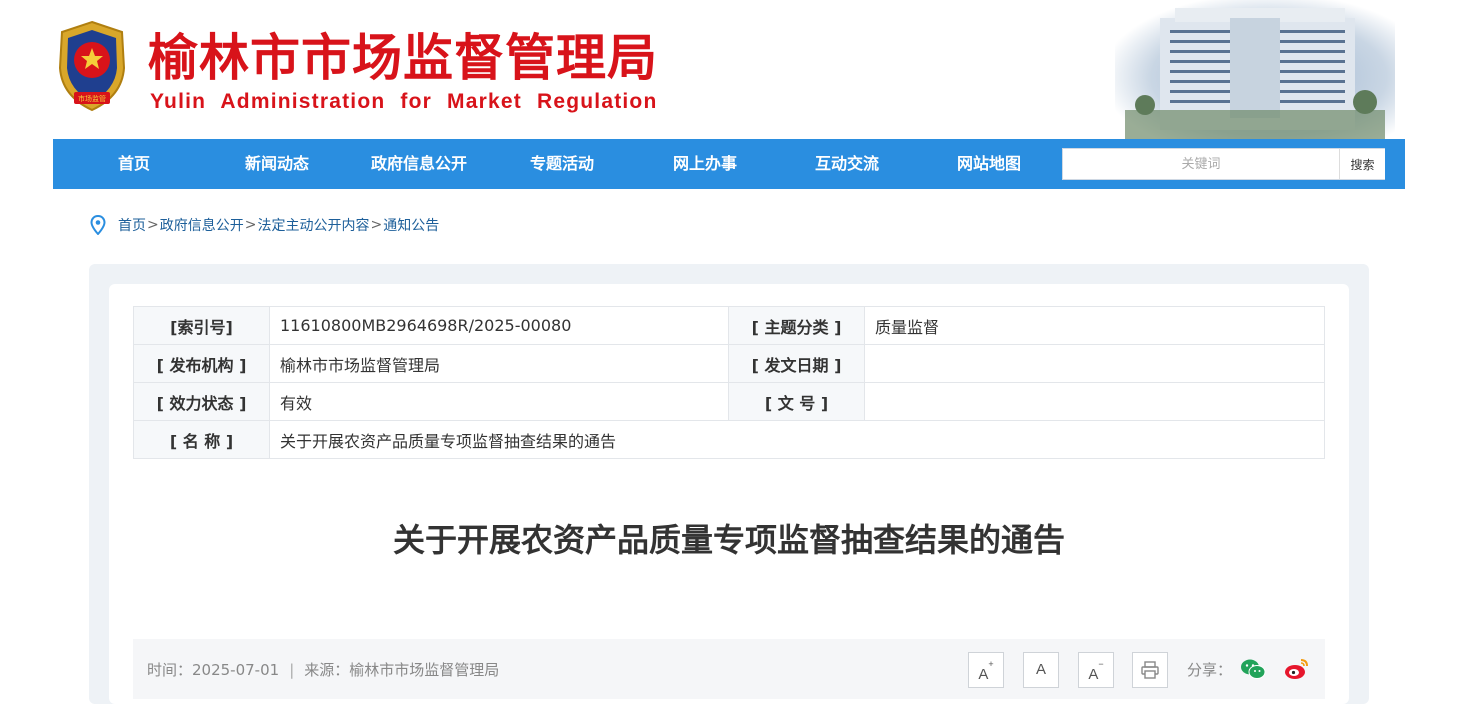 Image resolution: width=1481 pixels, height=704 pixels. Describe the element at coordinates (1094, 363) in the screenshot. I see `date-value` at that location.